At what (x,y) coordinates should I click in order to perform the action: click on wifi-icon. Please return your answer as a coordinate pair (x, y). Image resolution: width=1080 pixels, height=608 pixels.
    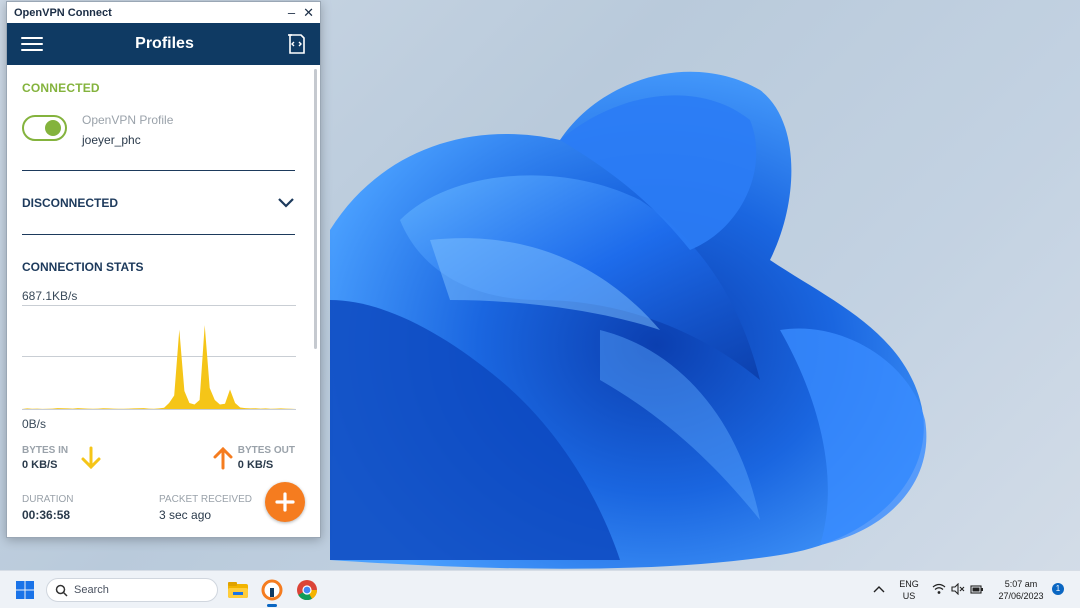
    Looking at the image, I should click on (939, 589).